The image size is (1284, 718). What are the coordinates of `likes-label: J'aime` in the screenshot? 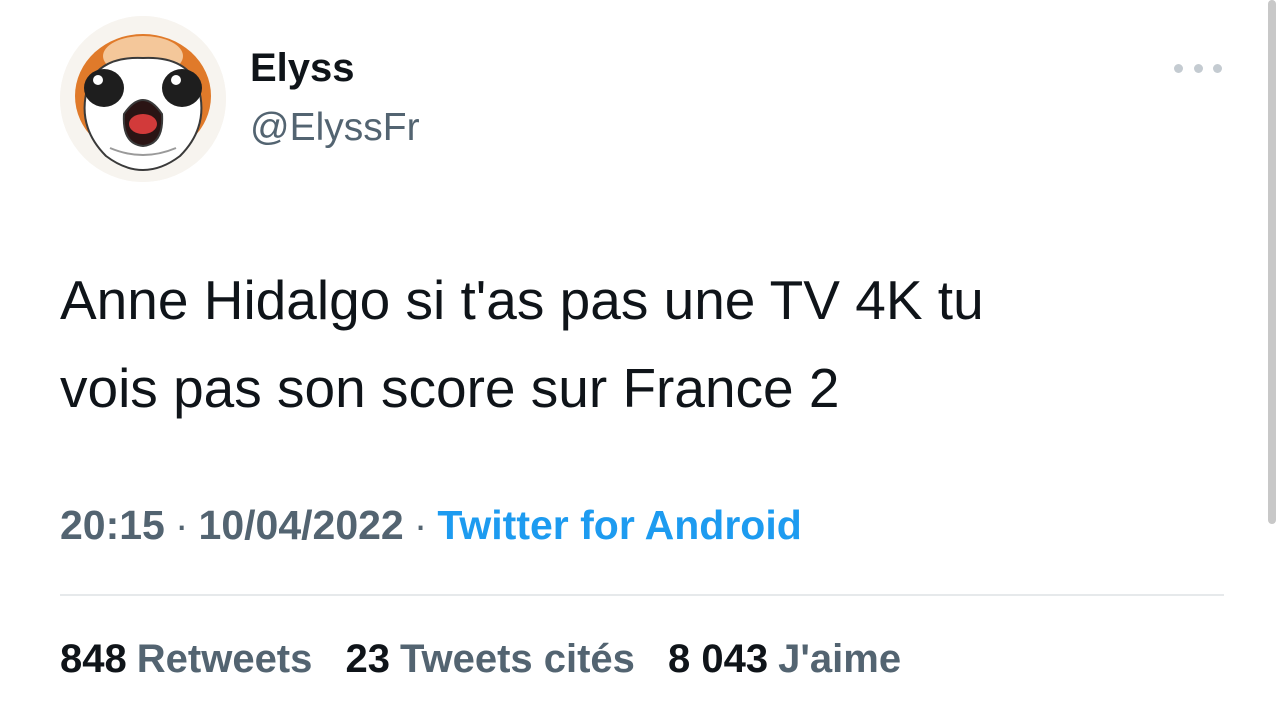 It's located at (840, 659).